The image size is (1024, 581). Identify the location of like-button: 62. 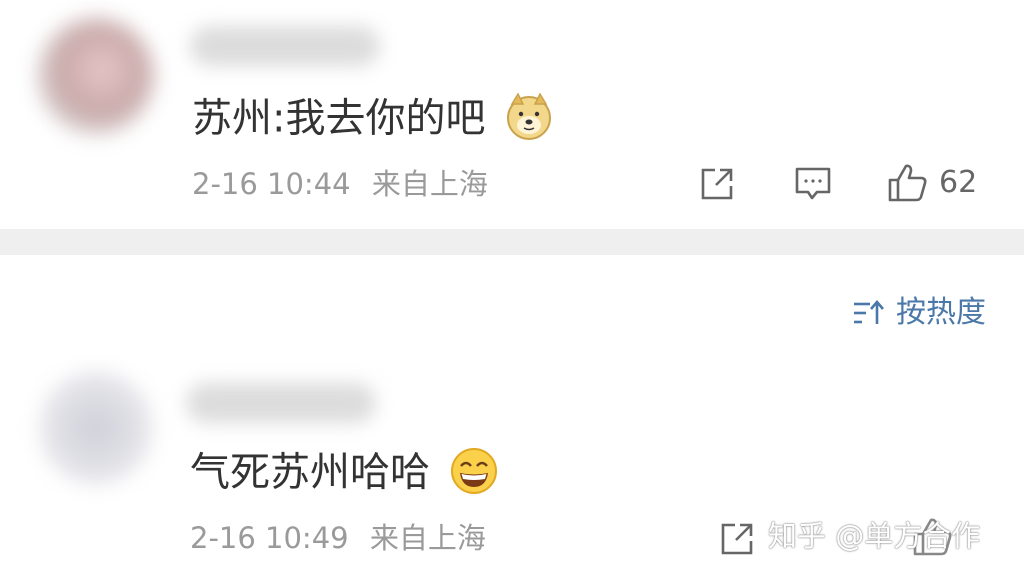
(932, 183).